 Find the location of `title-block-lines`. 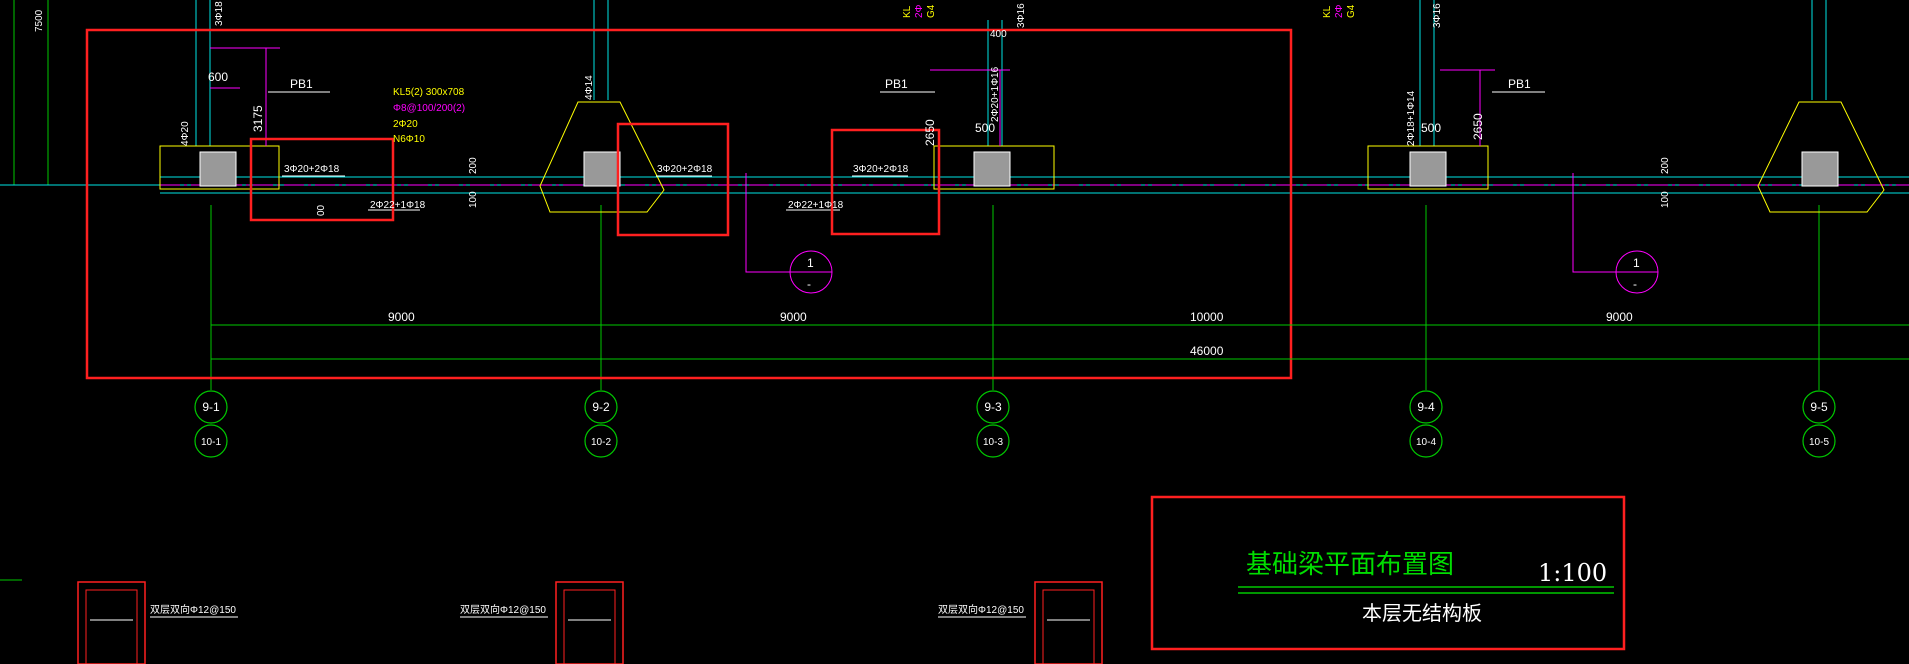

title-block-lines is located at coordinates (1426, 590).